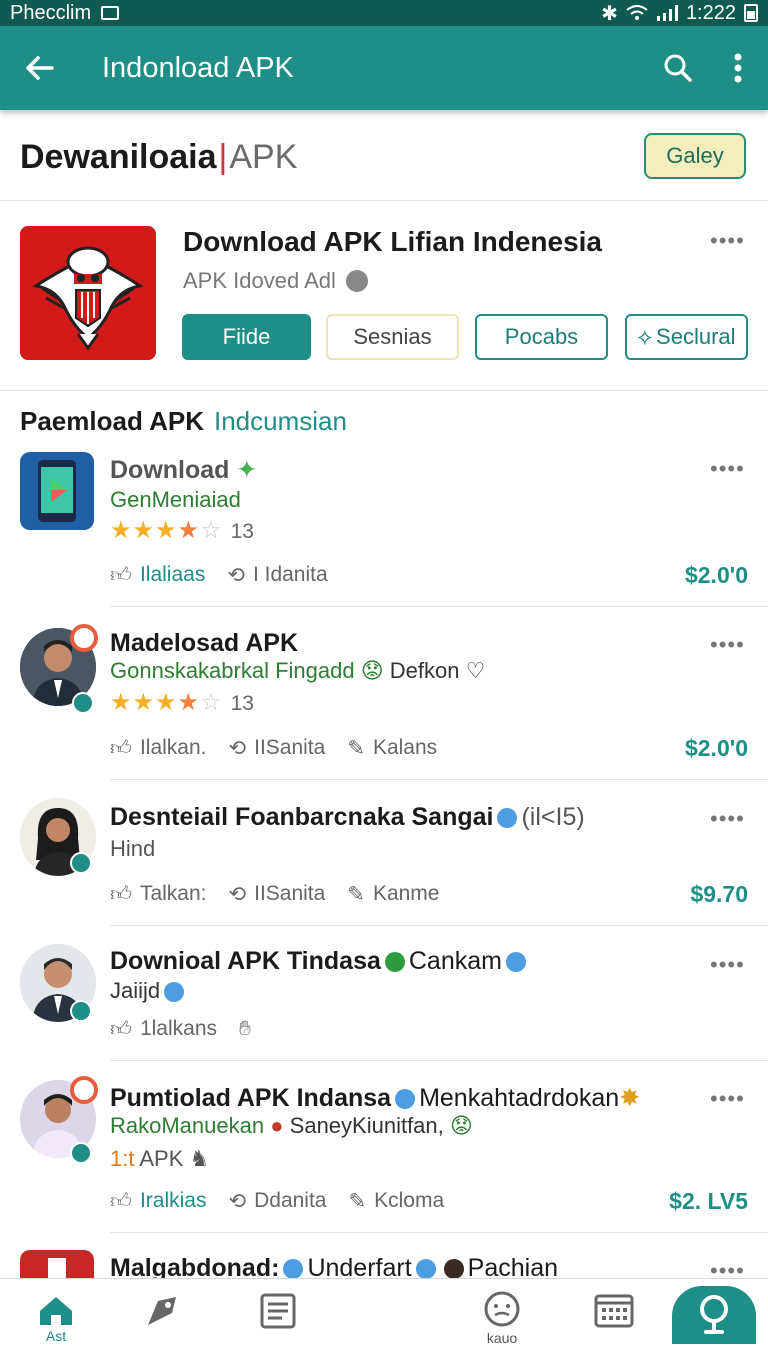 The width and height of the screenshot is (768, 1345). I want to click on featured-app-subtitle: APK Idoved Adl, so click(275, 281).